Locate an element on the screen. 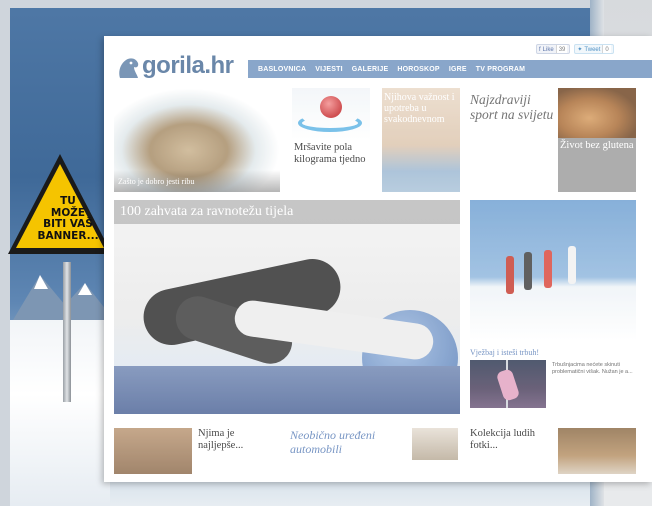  like-label: Like is located at coordinates (548, 50).